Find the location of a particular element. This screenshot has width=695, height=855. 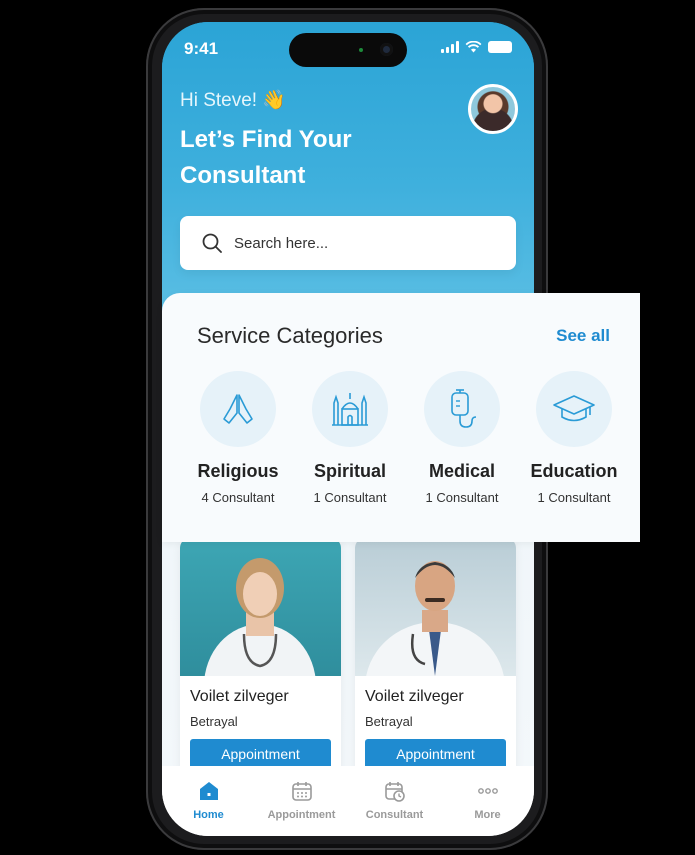

iv-drip-icon is located at coordinates (464, 408).